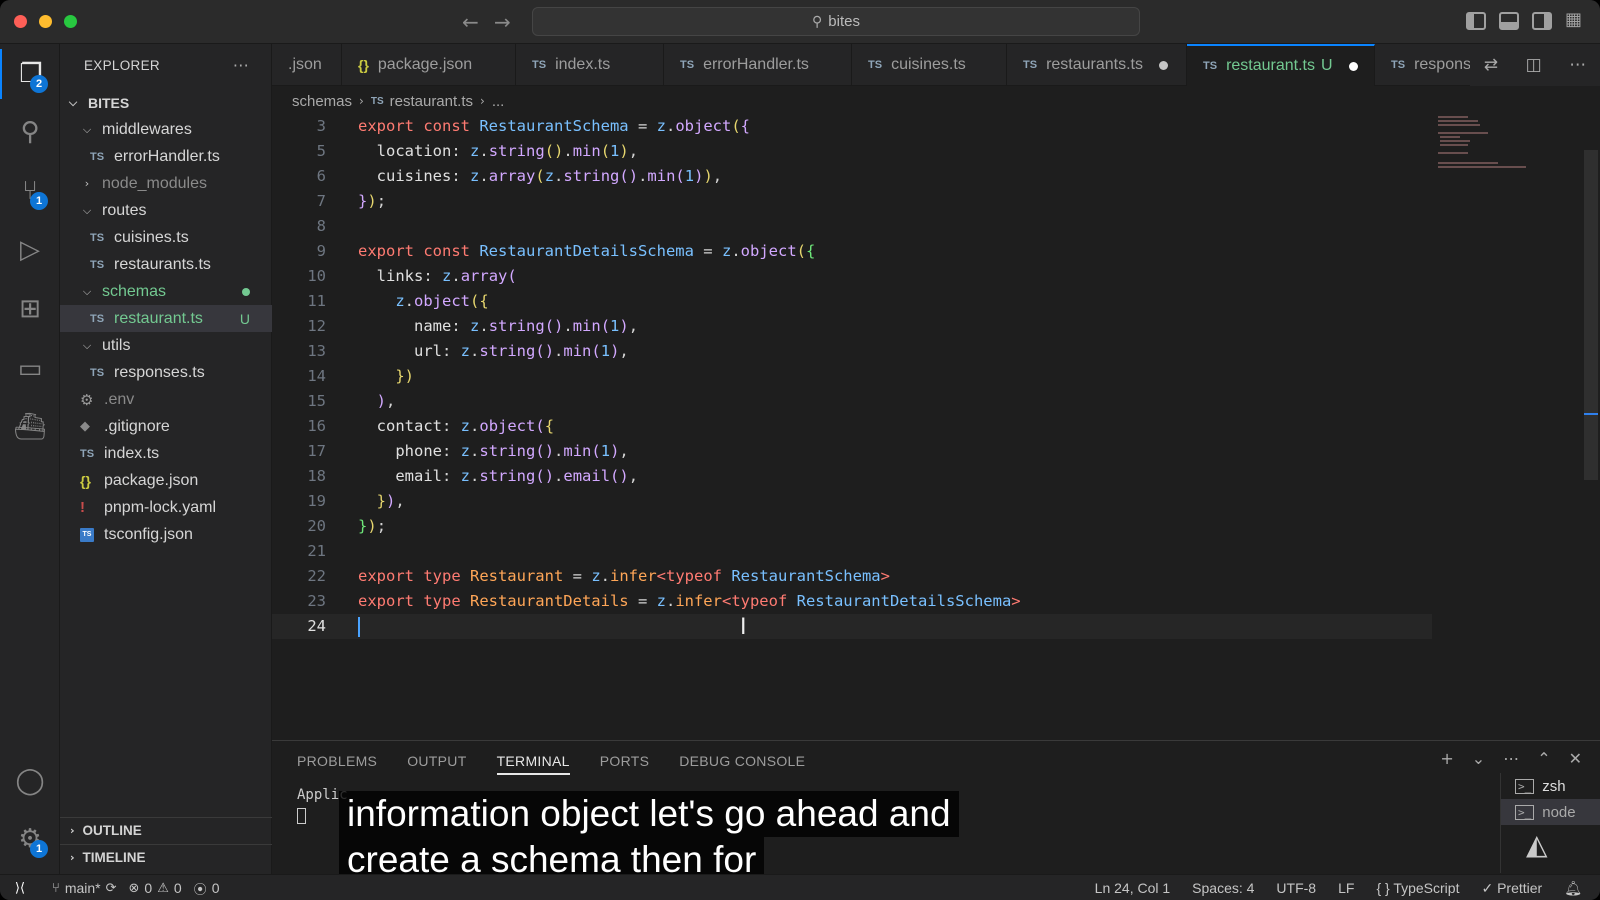  I want to click on terminal-item-zsh: >_ zsh, so click(1550, 786).